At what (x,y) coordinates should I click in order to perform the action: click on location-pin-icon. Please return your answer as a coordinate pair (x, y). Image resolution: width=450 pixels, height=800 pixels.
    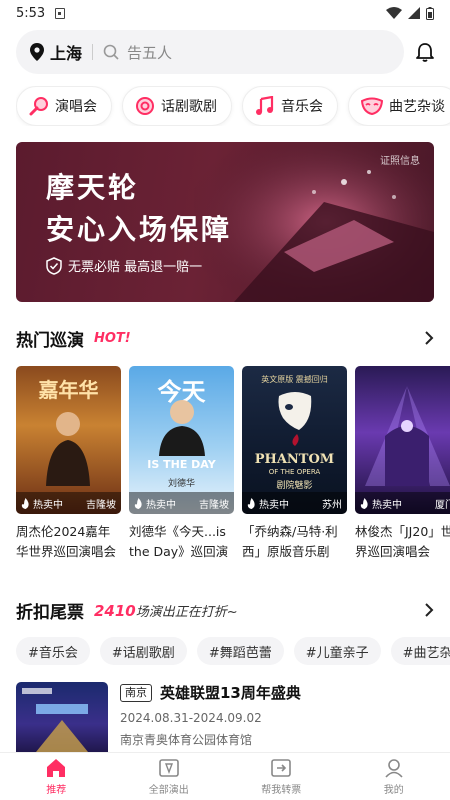
    Looking at the image, I should click on (37, 52).